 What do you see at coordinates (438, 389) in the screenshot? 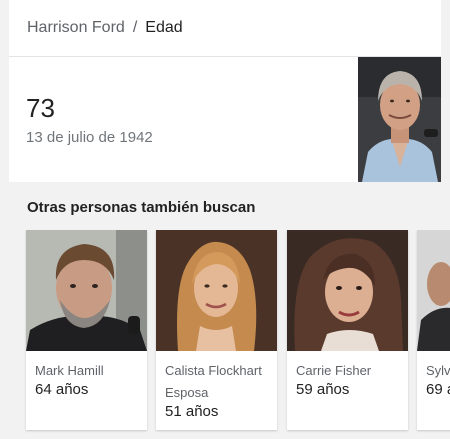
I see `person-age: 69 a` at bounding box center [438, 389].